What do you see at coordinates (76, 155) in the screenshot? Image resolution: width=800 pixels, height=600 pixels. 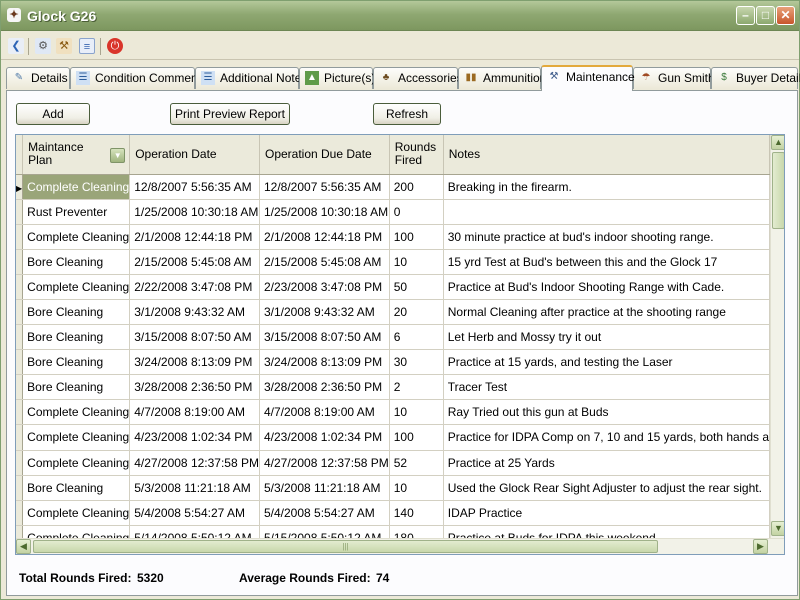 I see `column-header-maintenance-plan: Maintance Plan ▼` at bounding box center [76, 155].